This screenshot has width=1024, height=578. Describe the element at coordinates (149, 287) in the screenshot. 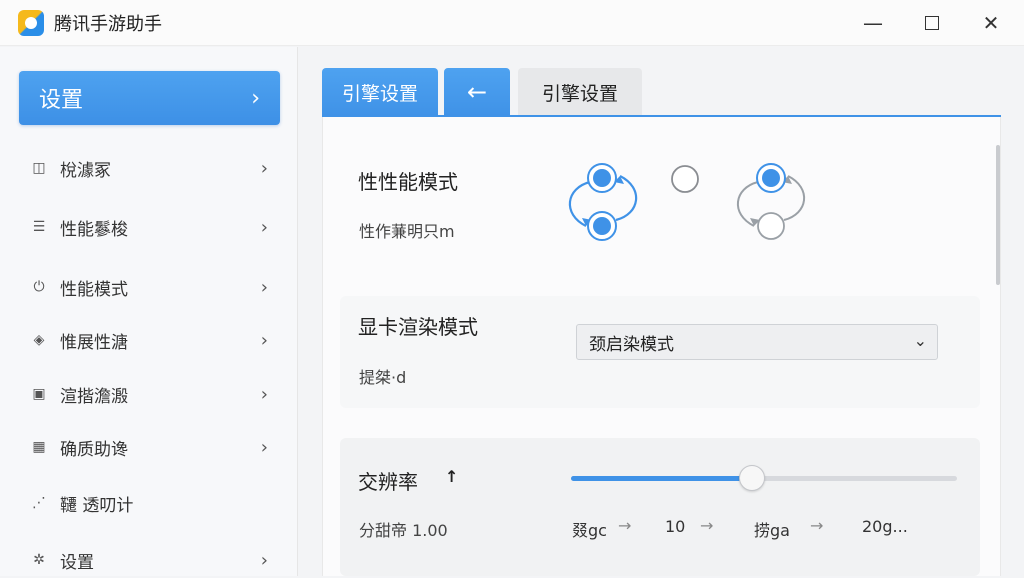

I see `sidebar-item-performance-mode: ⏻ 性能模式 ›` at that location.